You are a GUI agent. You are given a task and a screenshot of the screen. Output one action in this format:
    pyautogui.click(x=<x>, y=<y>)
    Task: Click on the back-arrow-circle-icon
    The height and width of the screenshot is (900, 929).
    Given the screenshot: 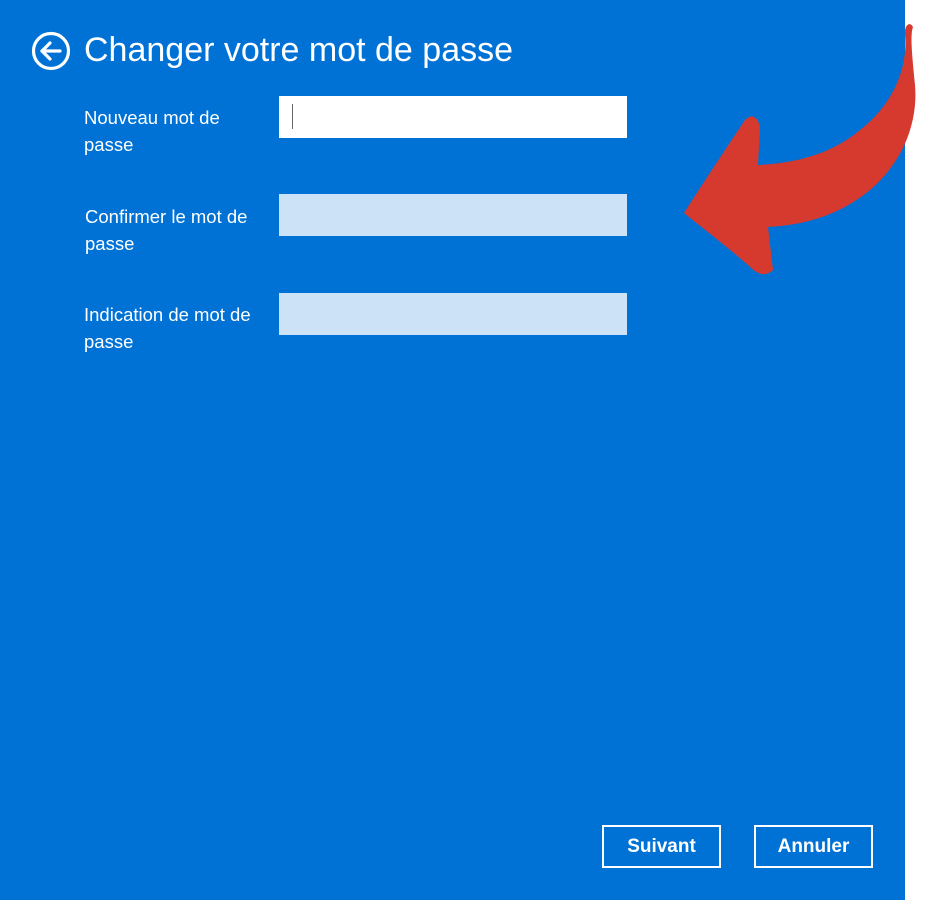 What is the action you would take?
    pyautogui.click(x=51, y=51)
    